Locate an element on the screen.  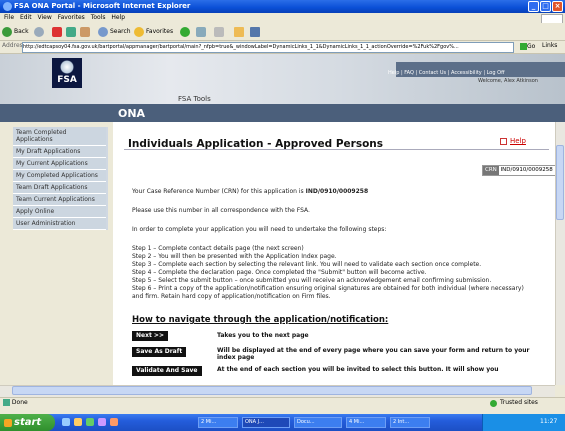
search-button: Search is located at coordinates (114, 31).